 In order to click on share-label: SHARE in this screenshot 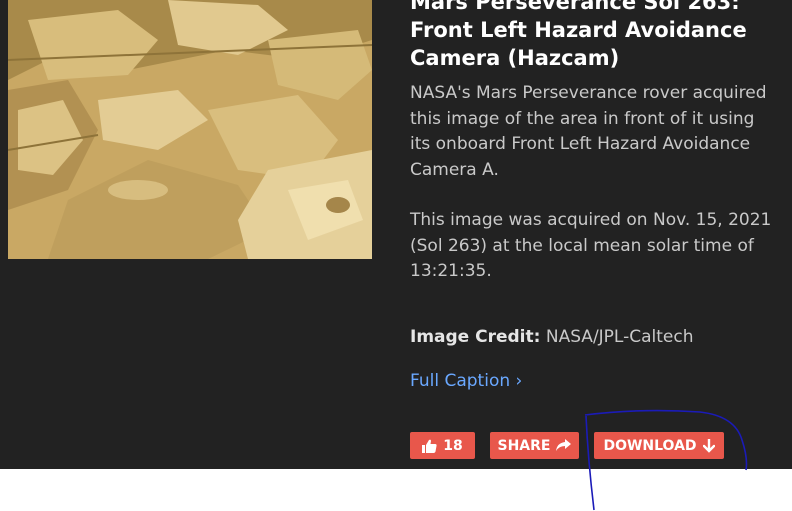, I will do `click(524, 445)`.